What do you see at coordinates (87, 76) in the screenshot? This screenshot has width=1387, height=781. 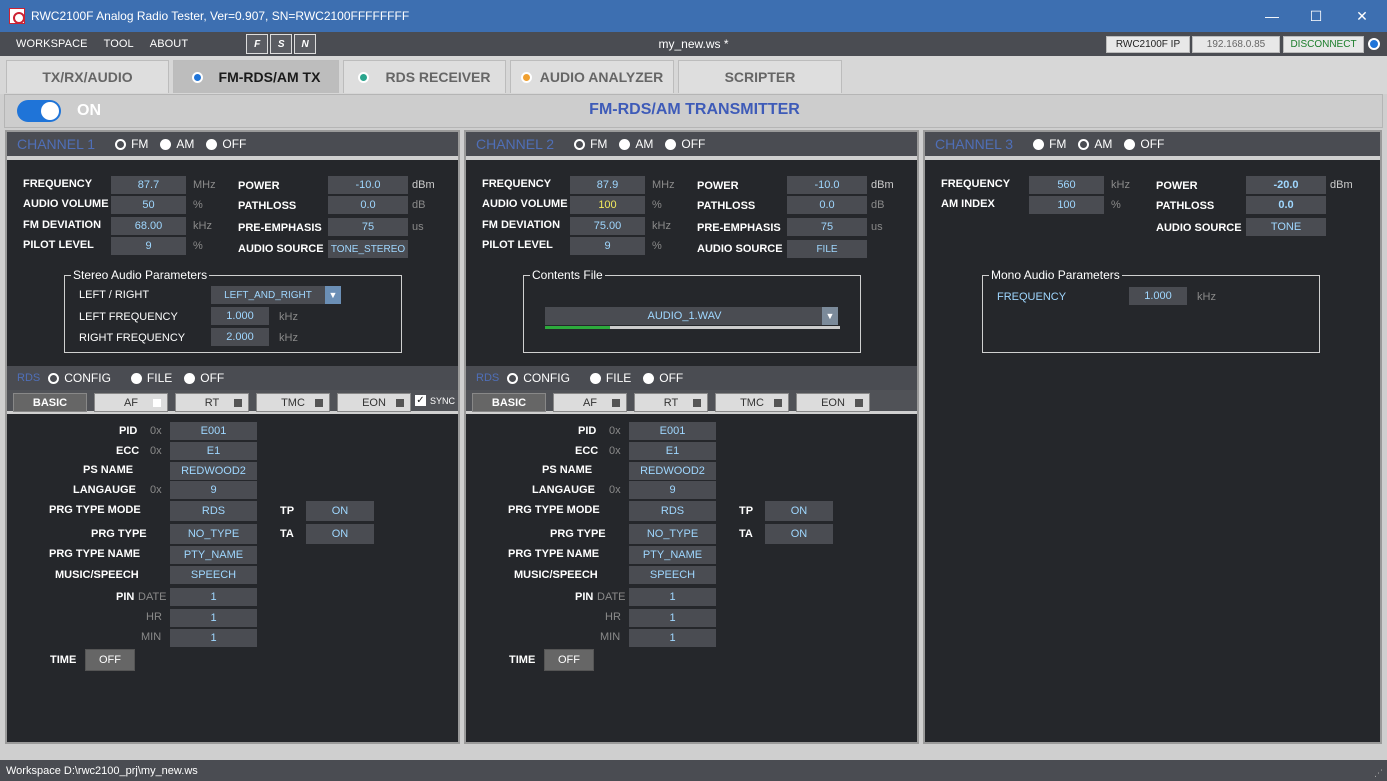 I see `tab-tx-rx-audio: TX/RX/AUDIO` at bounding box center [87, 76].